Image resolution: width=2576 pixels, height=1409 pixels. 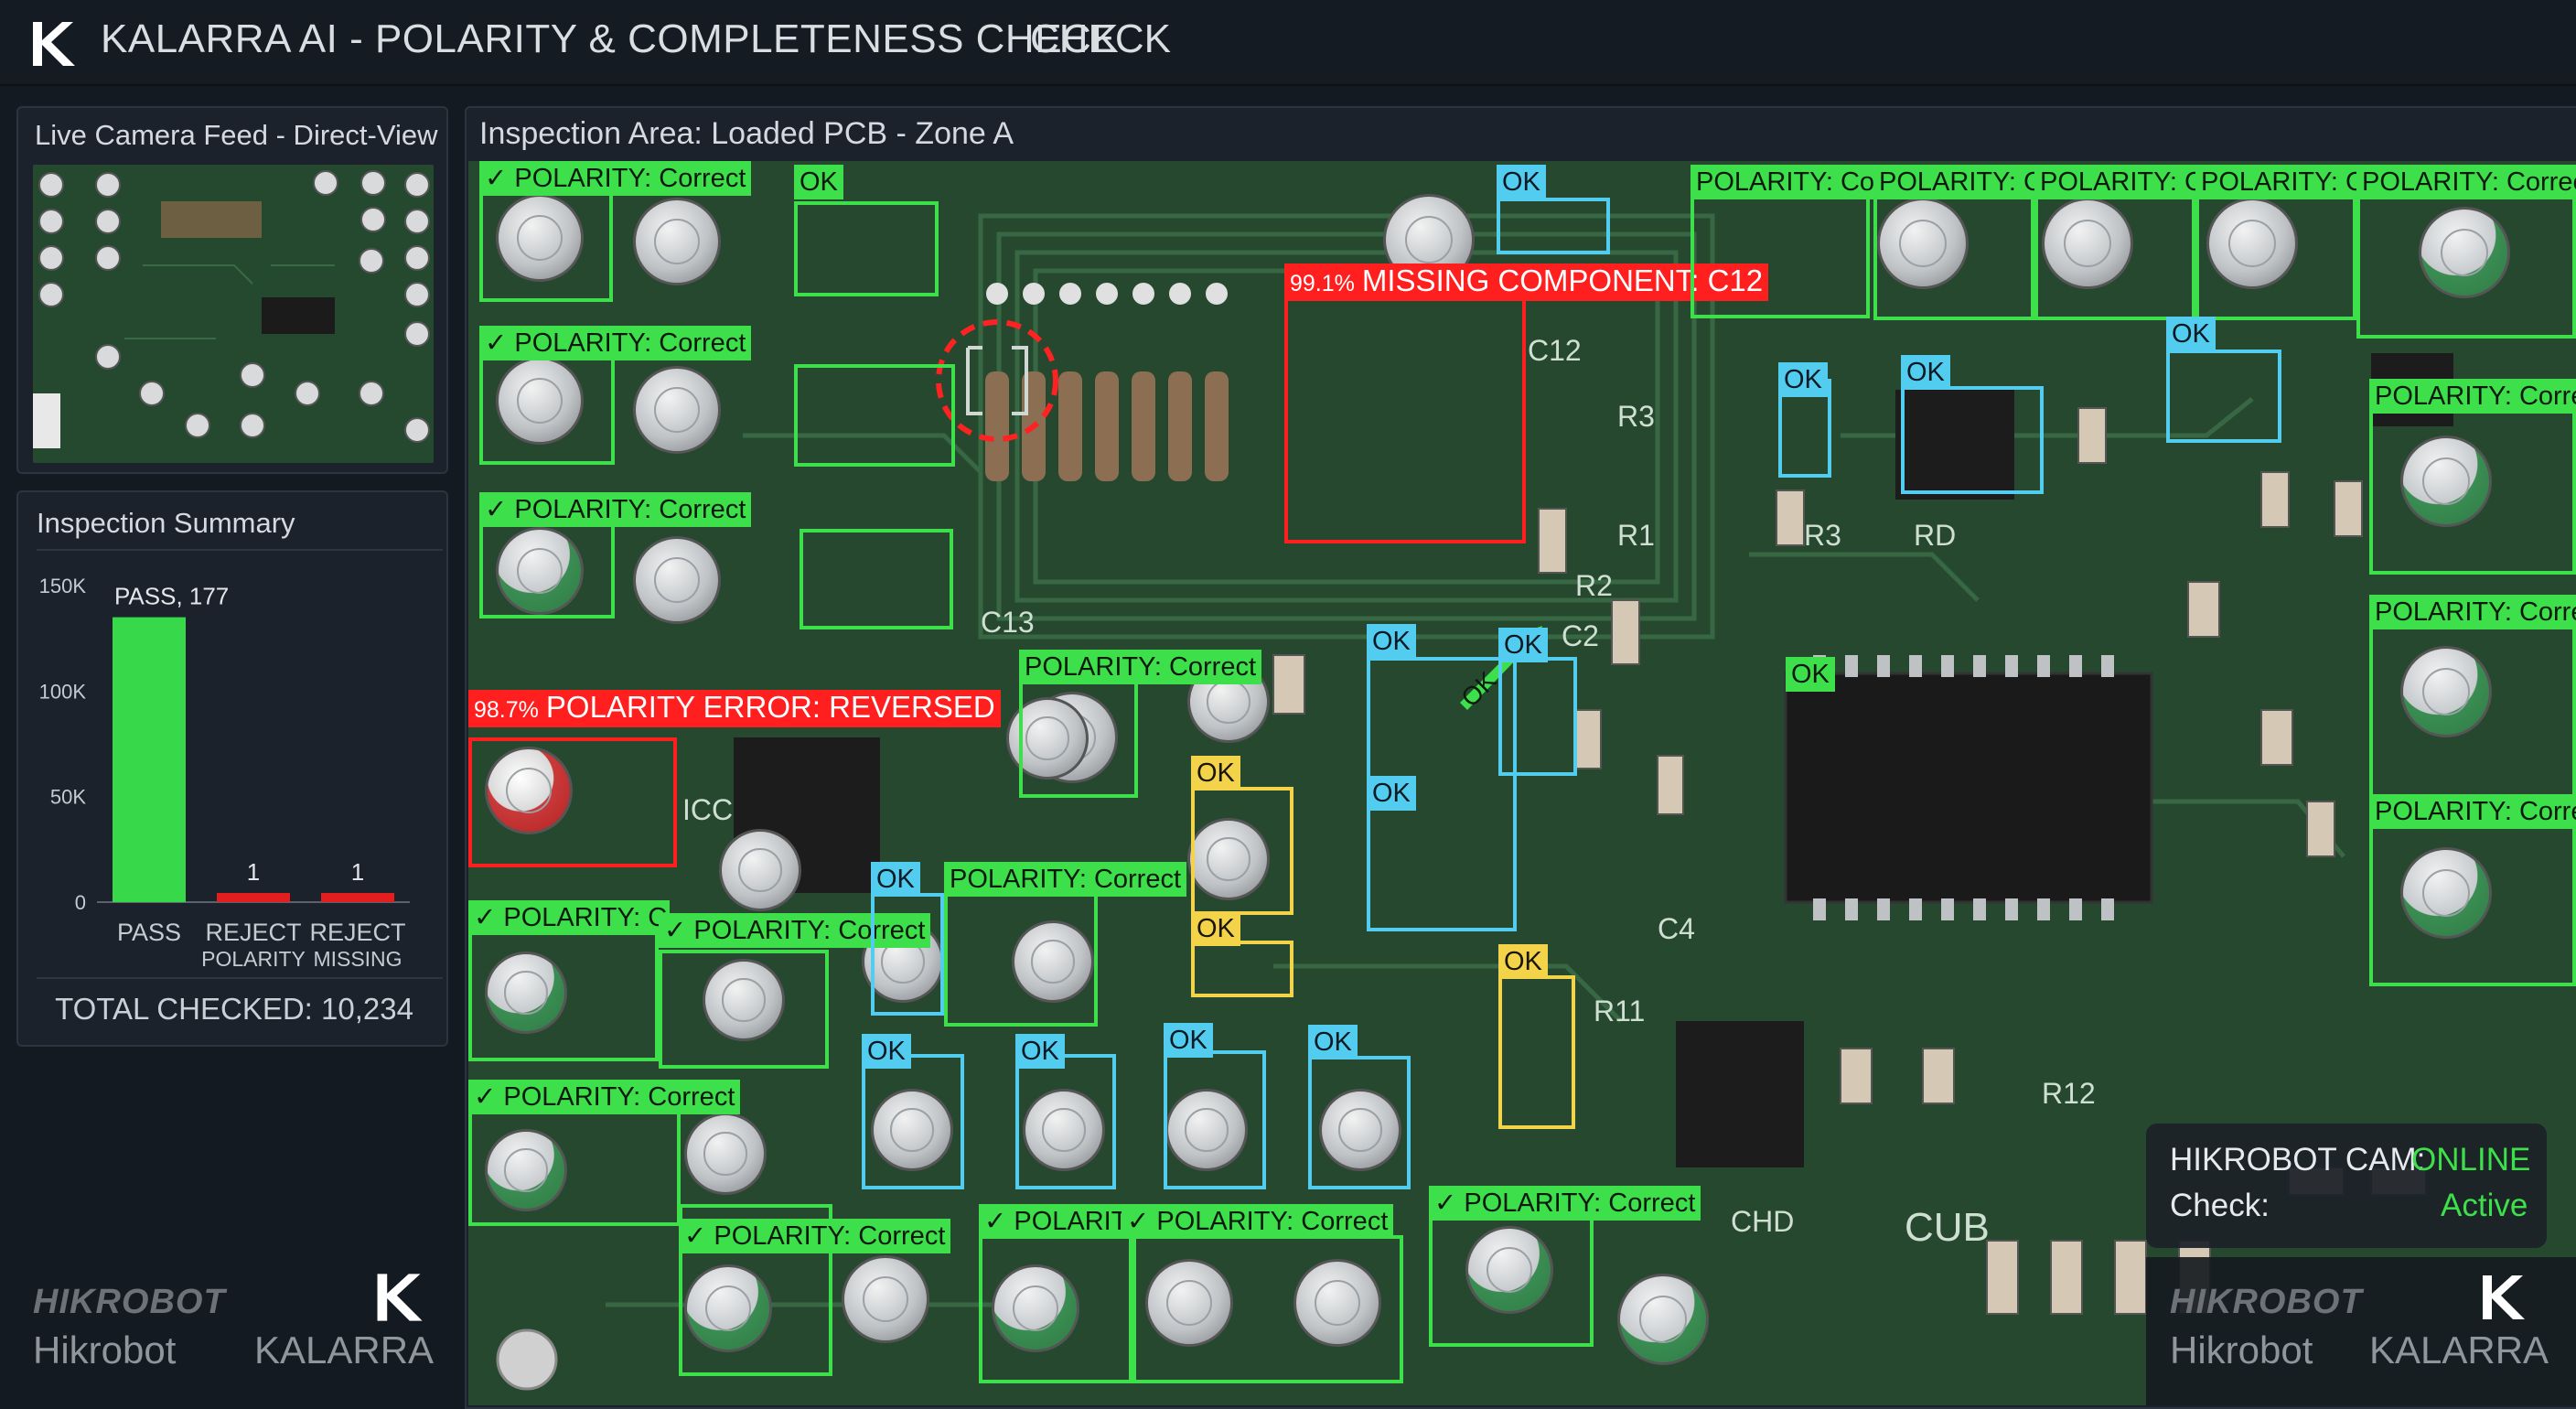 What do you see at coordinates (572, 802) in the screenshot?
I see `polarity-error-box` at bounding box center [572, 802].